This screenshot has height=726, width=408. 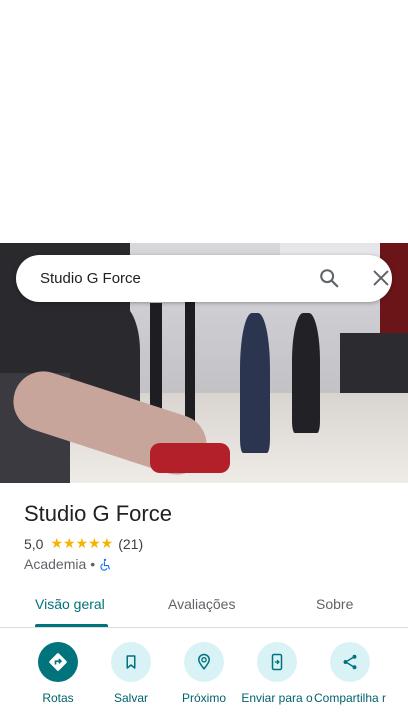 What do you see at coordinates (204, 278) in the screenshot?
I see `search-bar: Studio G Force` at bounding box center [204, 278].